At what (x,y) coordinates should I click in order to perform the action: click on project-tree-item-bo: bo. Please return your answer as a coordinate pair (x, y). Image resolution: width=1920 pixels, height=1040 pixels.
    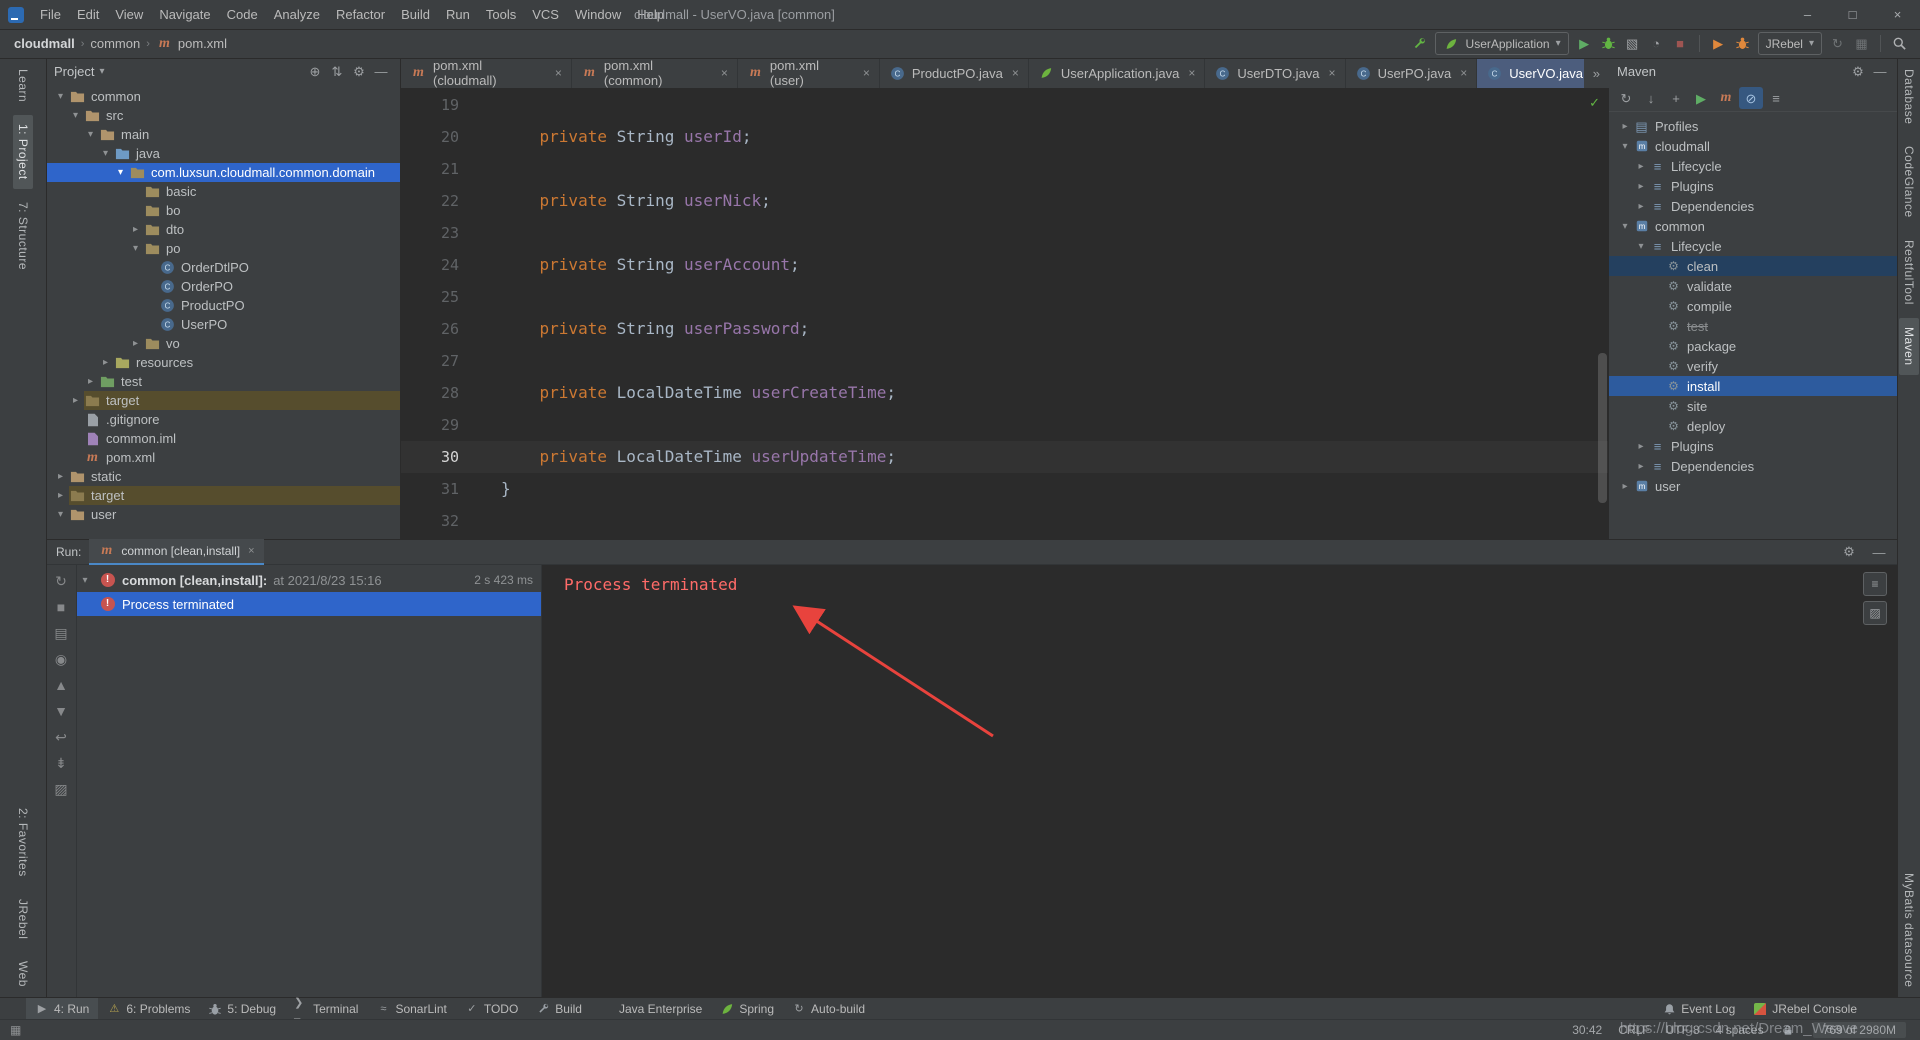
    Looking at the image, I should click on (223, 210).